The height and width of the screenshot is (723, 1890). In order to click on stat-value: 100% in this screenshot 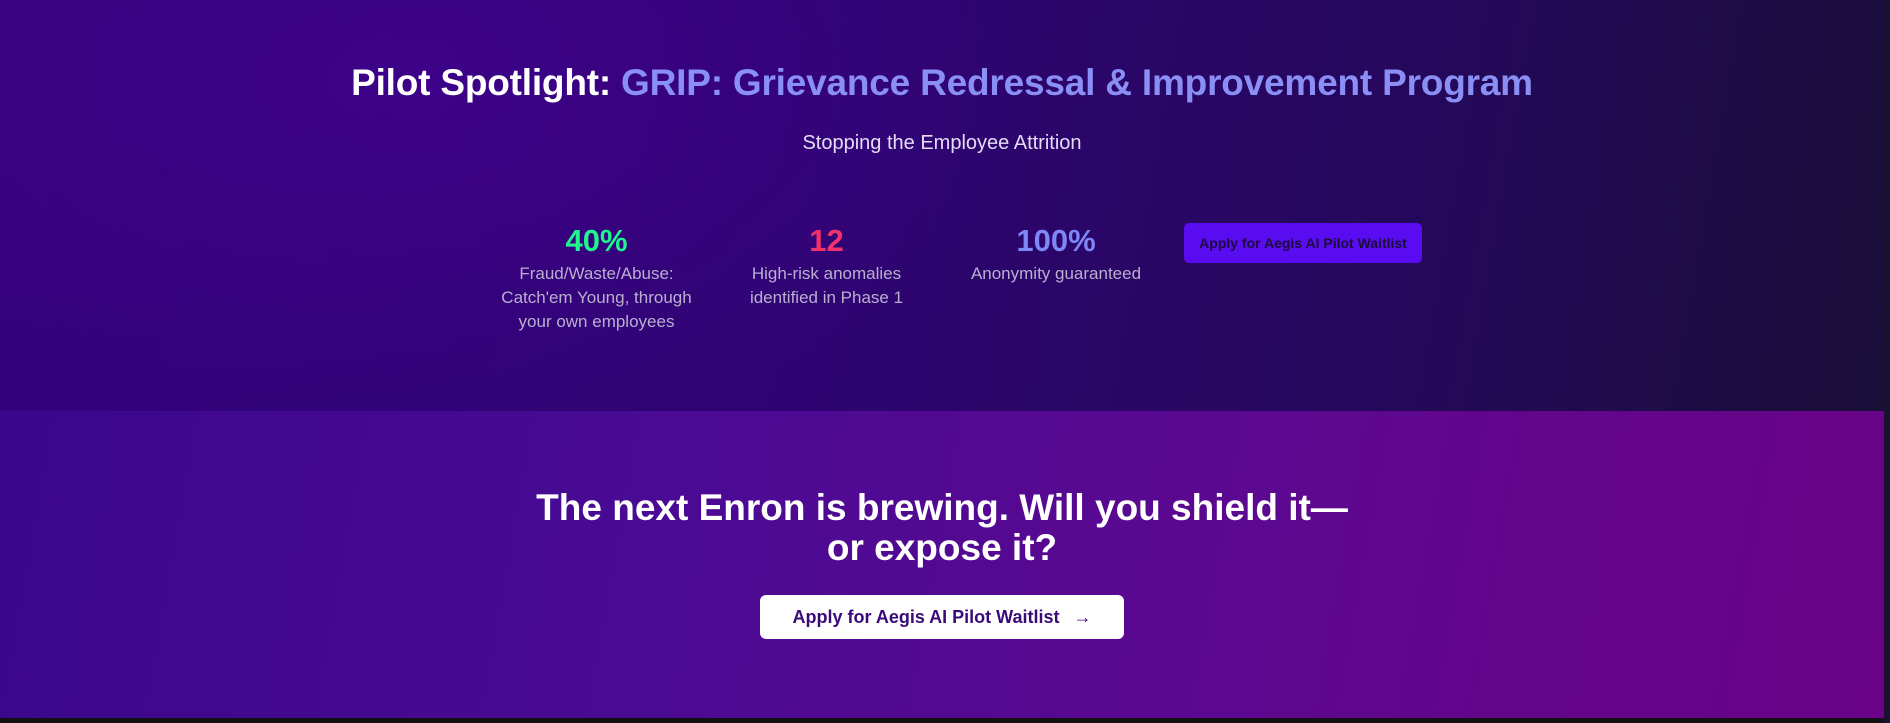, I will do `click(1056, 240)`.